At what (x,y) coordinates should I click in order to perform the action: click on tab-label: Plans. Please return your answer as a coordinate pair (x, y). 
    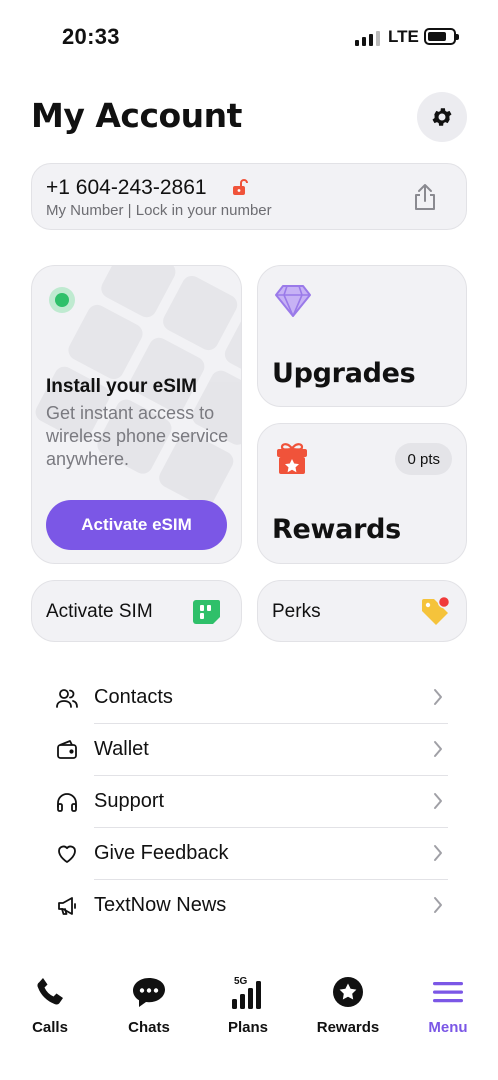
    Looking at the image, I should click on (248, 1027).